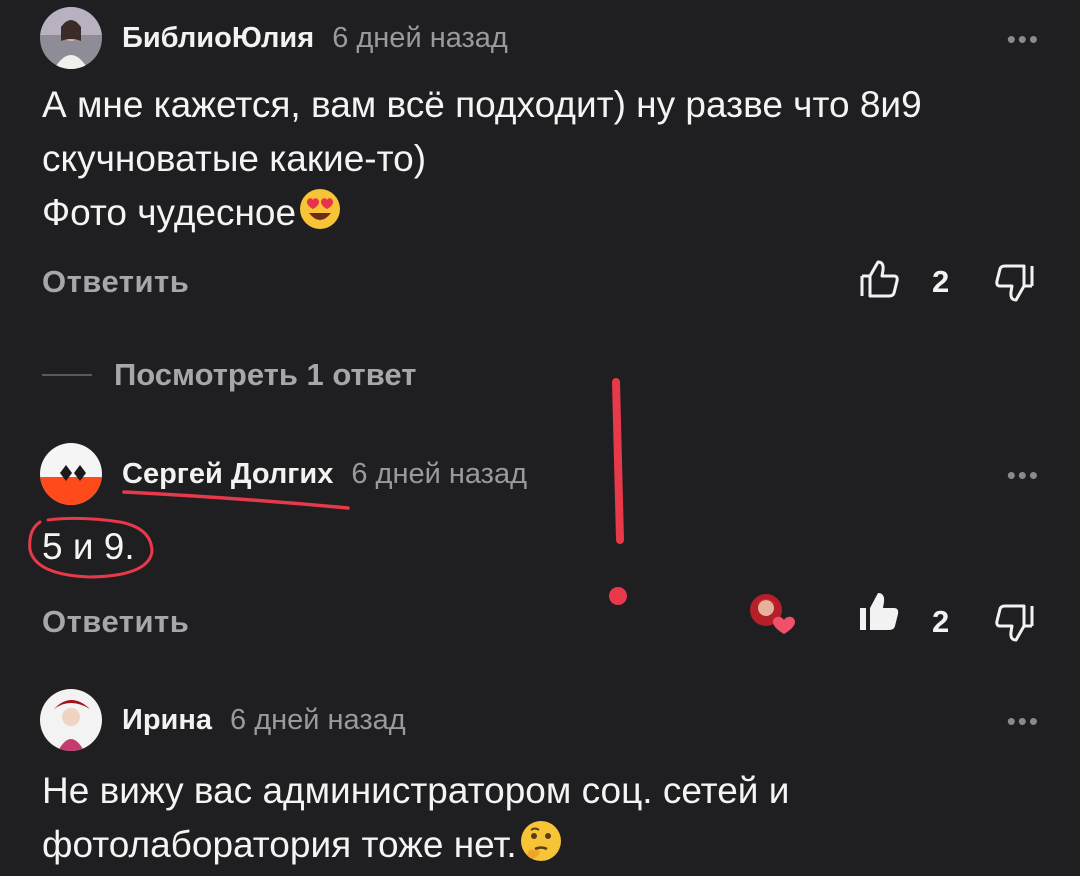  Describe the element at coordinates (167, 720) in the screenshot. I see `author-name: Ирина` at that location.